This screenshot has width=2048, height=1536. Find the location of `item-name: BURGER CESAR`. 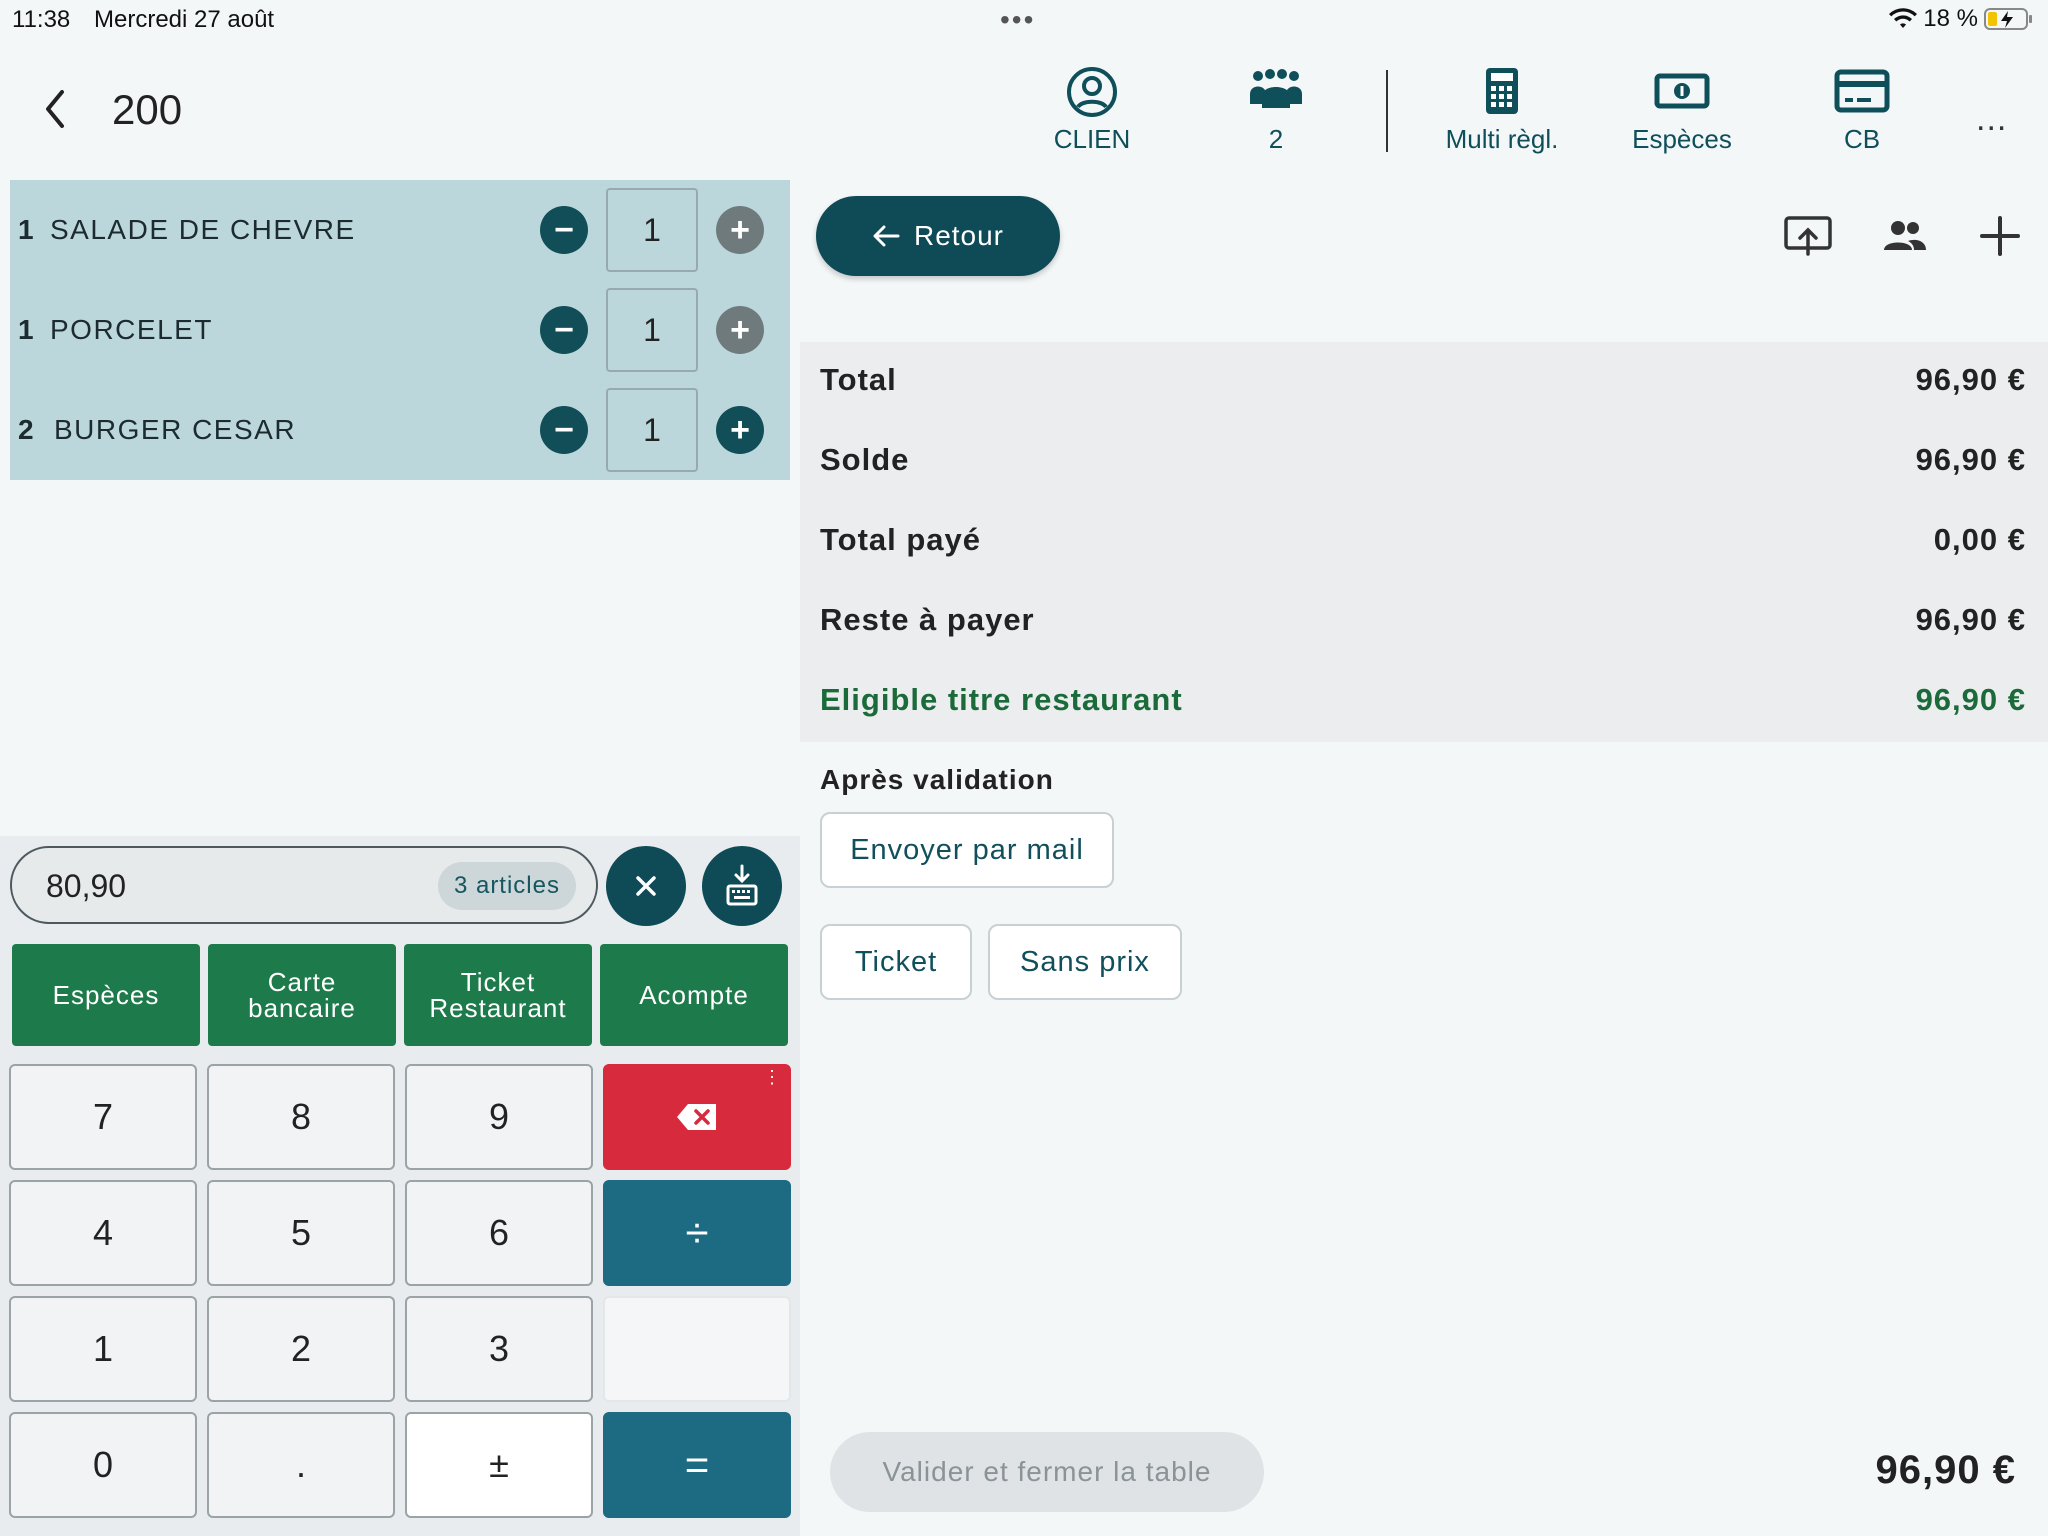

item-name: BURGER CESAR is located at coordinates (175, 429).